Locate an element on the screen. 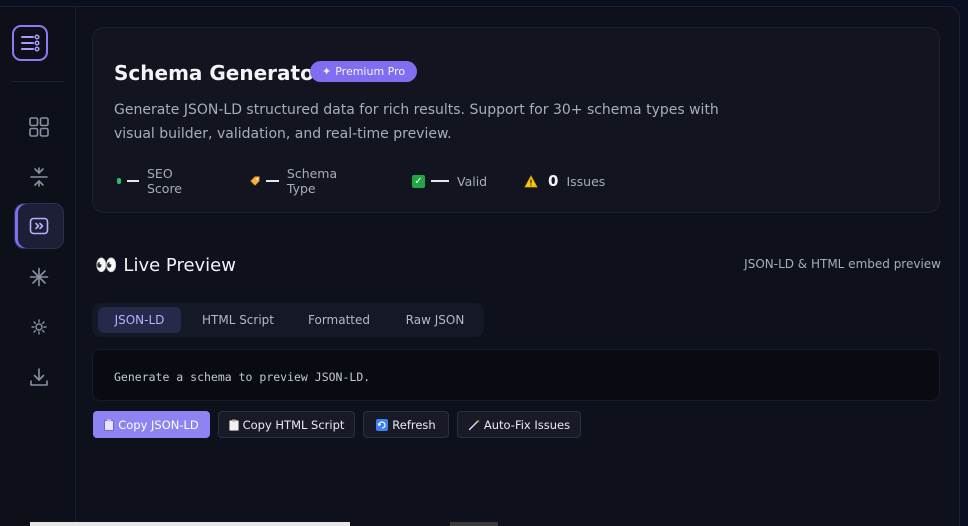 Image resolution: width=968 pixels, height=526 pixels. code-icon is located at coordinates (39, 226).